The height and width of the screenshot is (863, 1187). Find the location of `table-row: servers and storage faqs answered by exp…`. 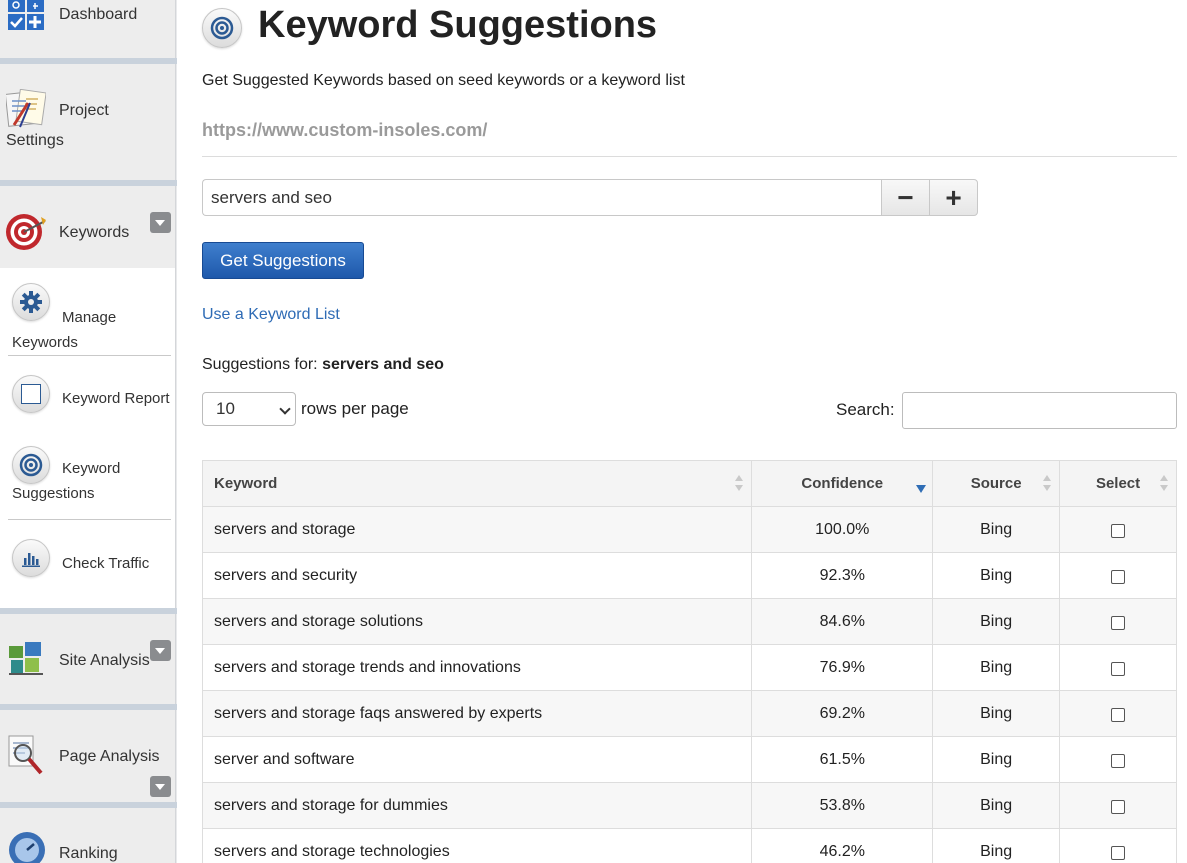

table-row: servers and storage faqs answered by exp… is located at coordinates (689, 713).